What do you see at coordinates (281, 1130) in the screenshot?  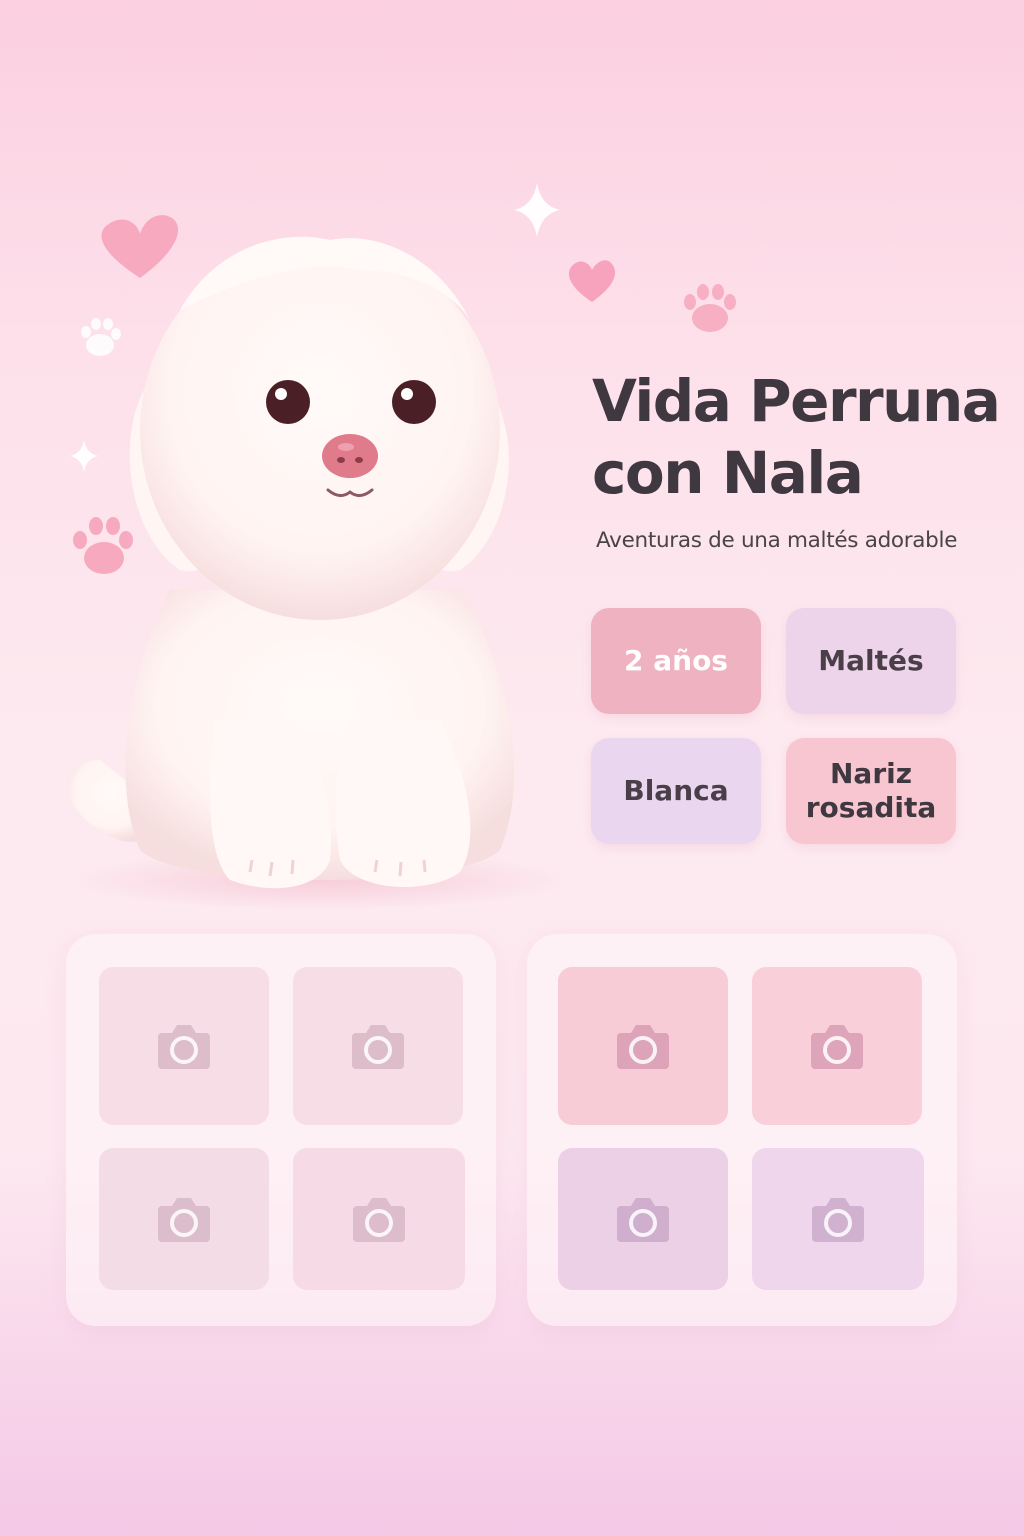 I see `photo-panel-left` at bounding box center [281, 1130].